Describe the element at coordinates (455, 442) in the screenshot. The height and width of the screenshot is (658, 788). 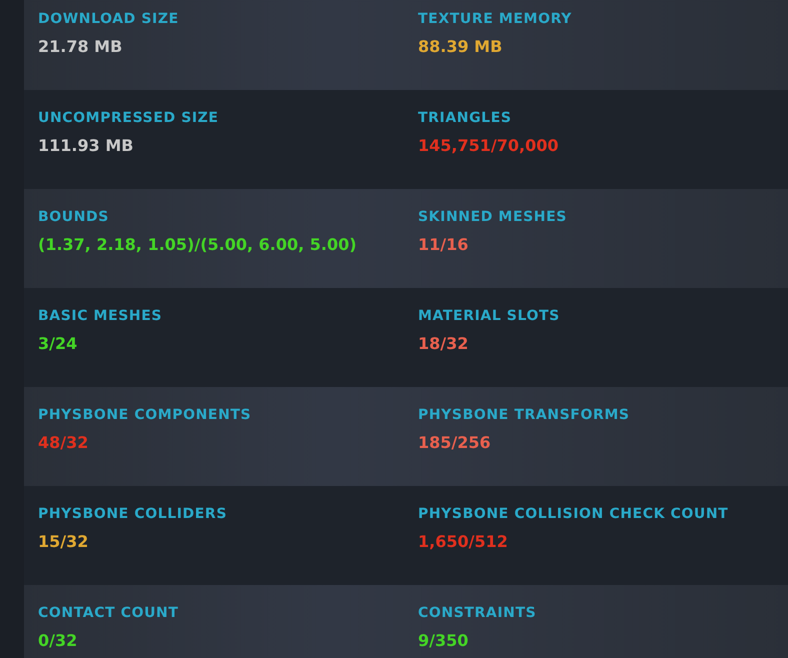
I see `stat-value: 185/256` at that location.